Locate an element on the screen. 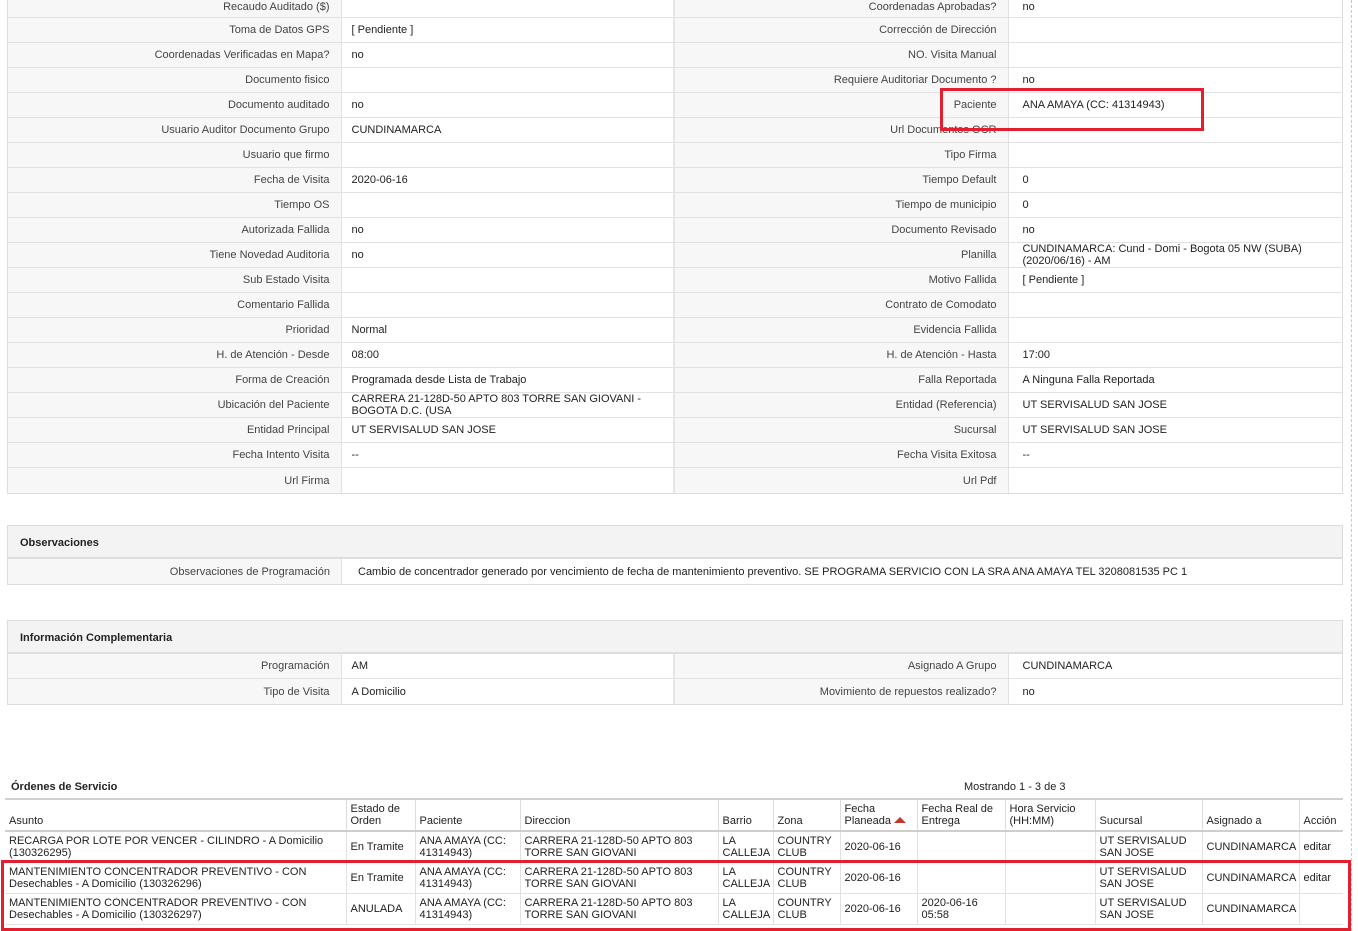  detail-row: Comentario Fallida Contrato de Comodato is located at coordinates (675, 305).